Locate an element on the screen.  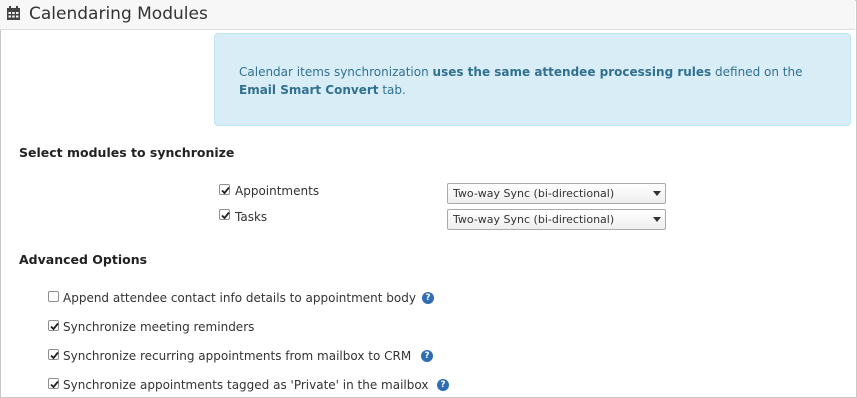
calendar-icon is located at coordinates (13, 13).